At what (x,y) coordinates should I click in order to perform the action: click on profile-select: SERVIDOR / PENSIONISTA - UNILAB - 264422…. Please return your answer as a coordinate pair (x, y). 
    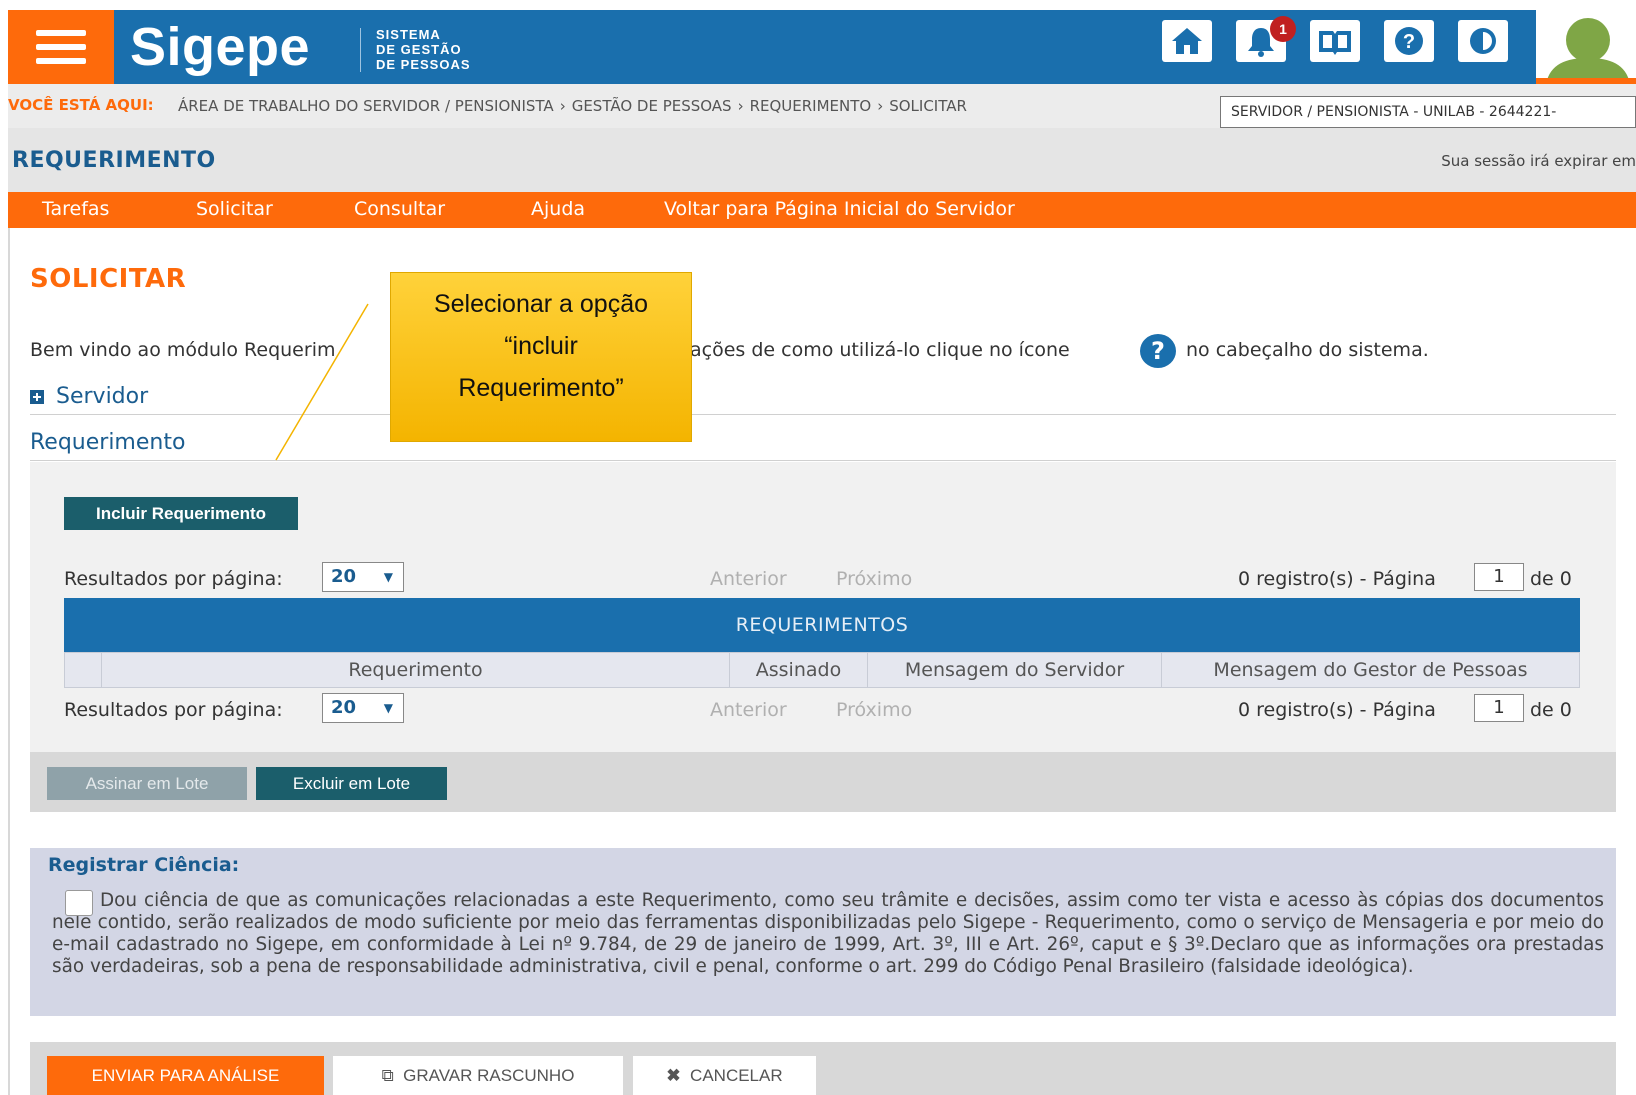
    Looking at the image, I should click on (1428, 112).